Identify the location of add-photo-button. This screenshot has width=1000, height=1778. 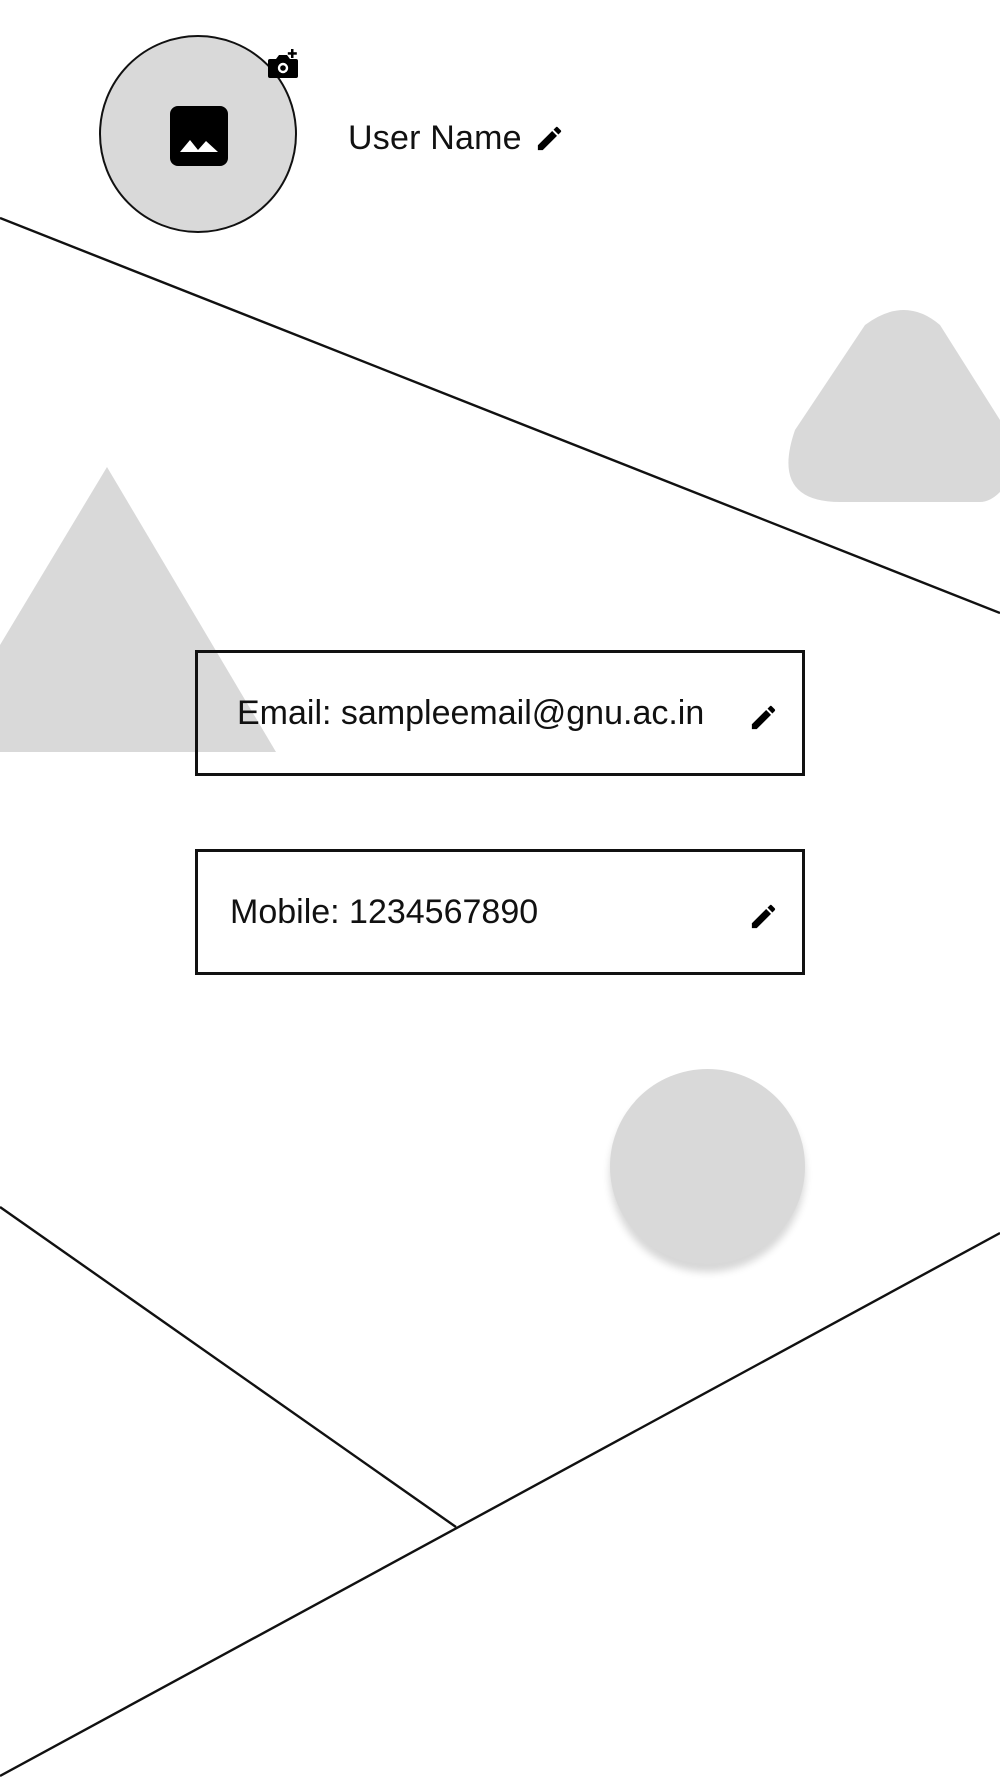
(283, 64).